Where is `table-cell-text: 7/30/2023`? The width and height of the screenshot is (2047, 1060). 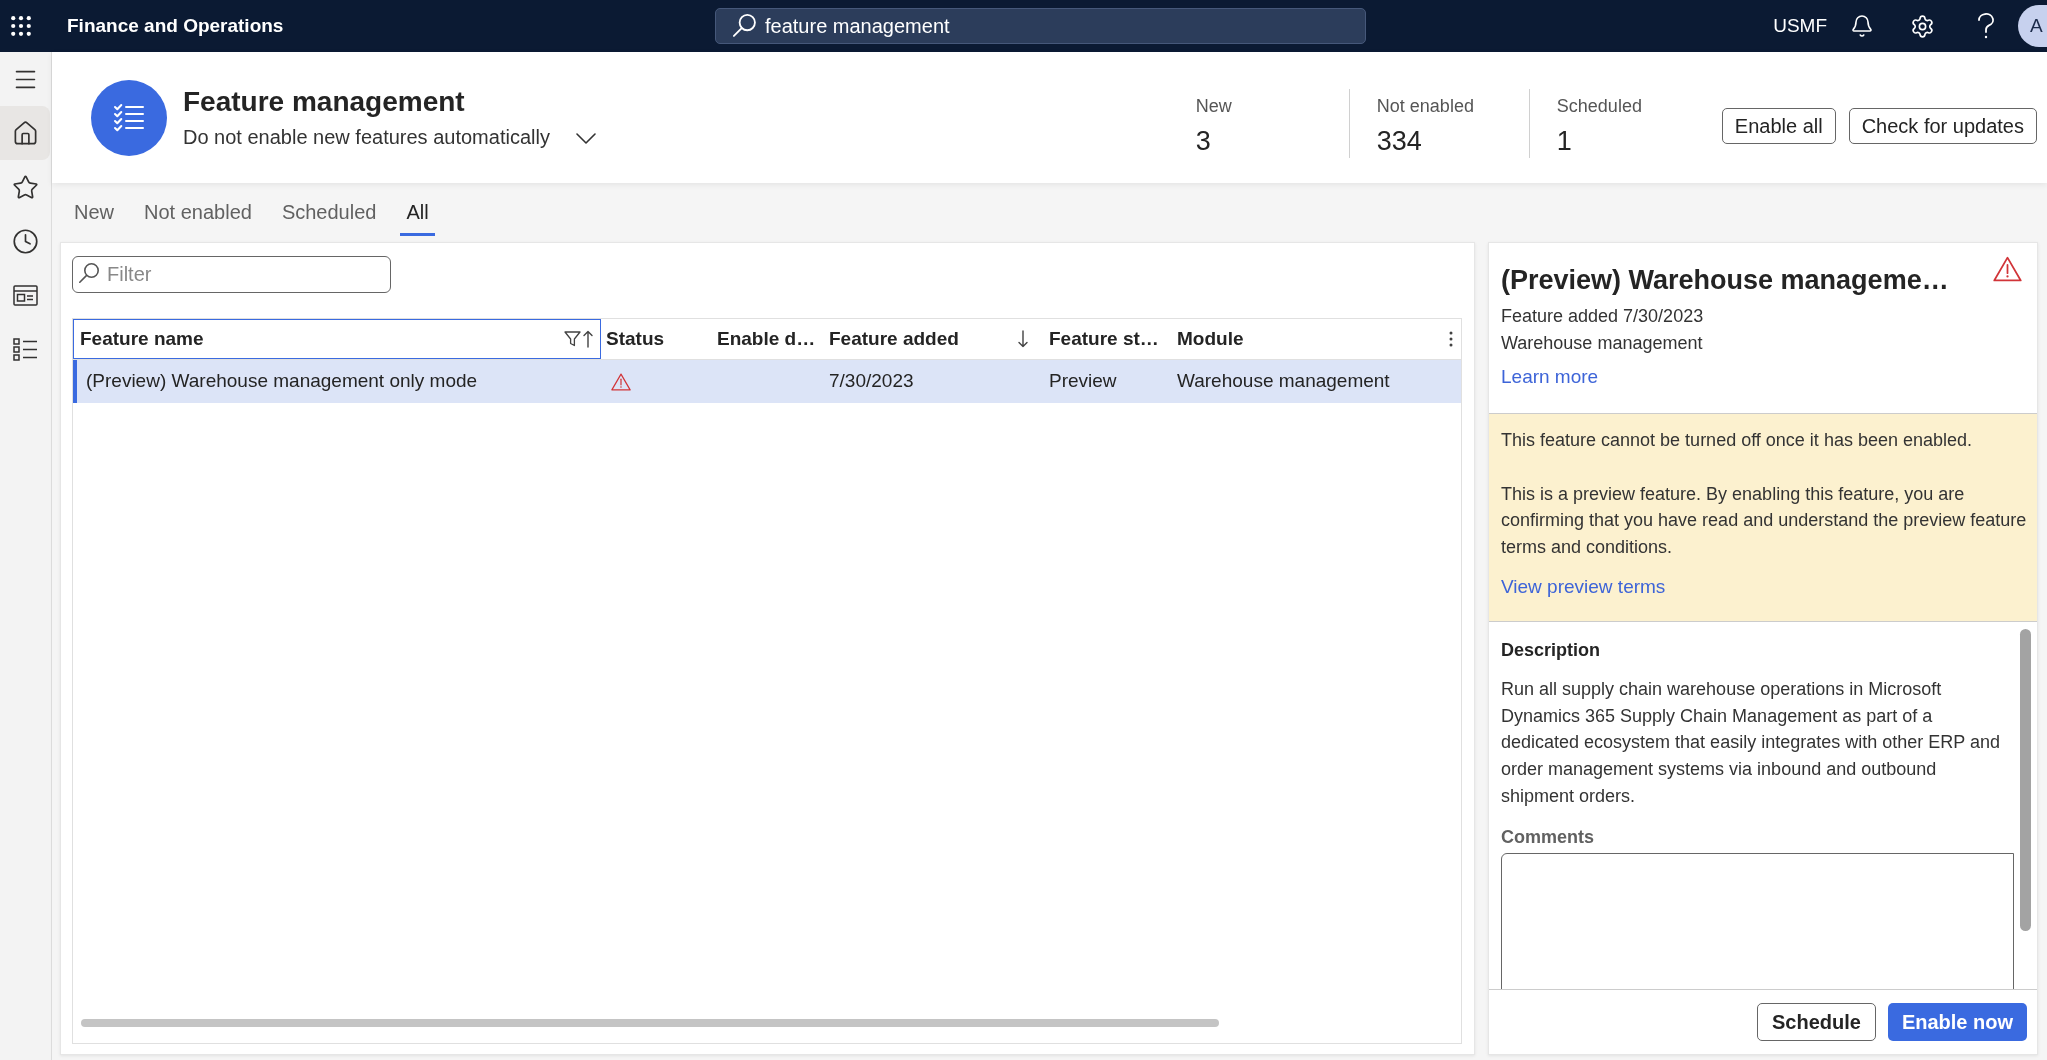 table-cell-text: 7/30/2023 is located at coordinates (871, 381).